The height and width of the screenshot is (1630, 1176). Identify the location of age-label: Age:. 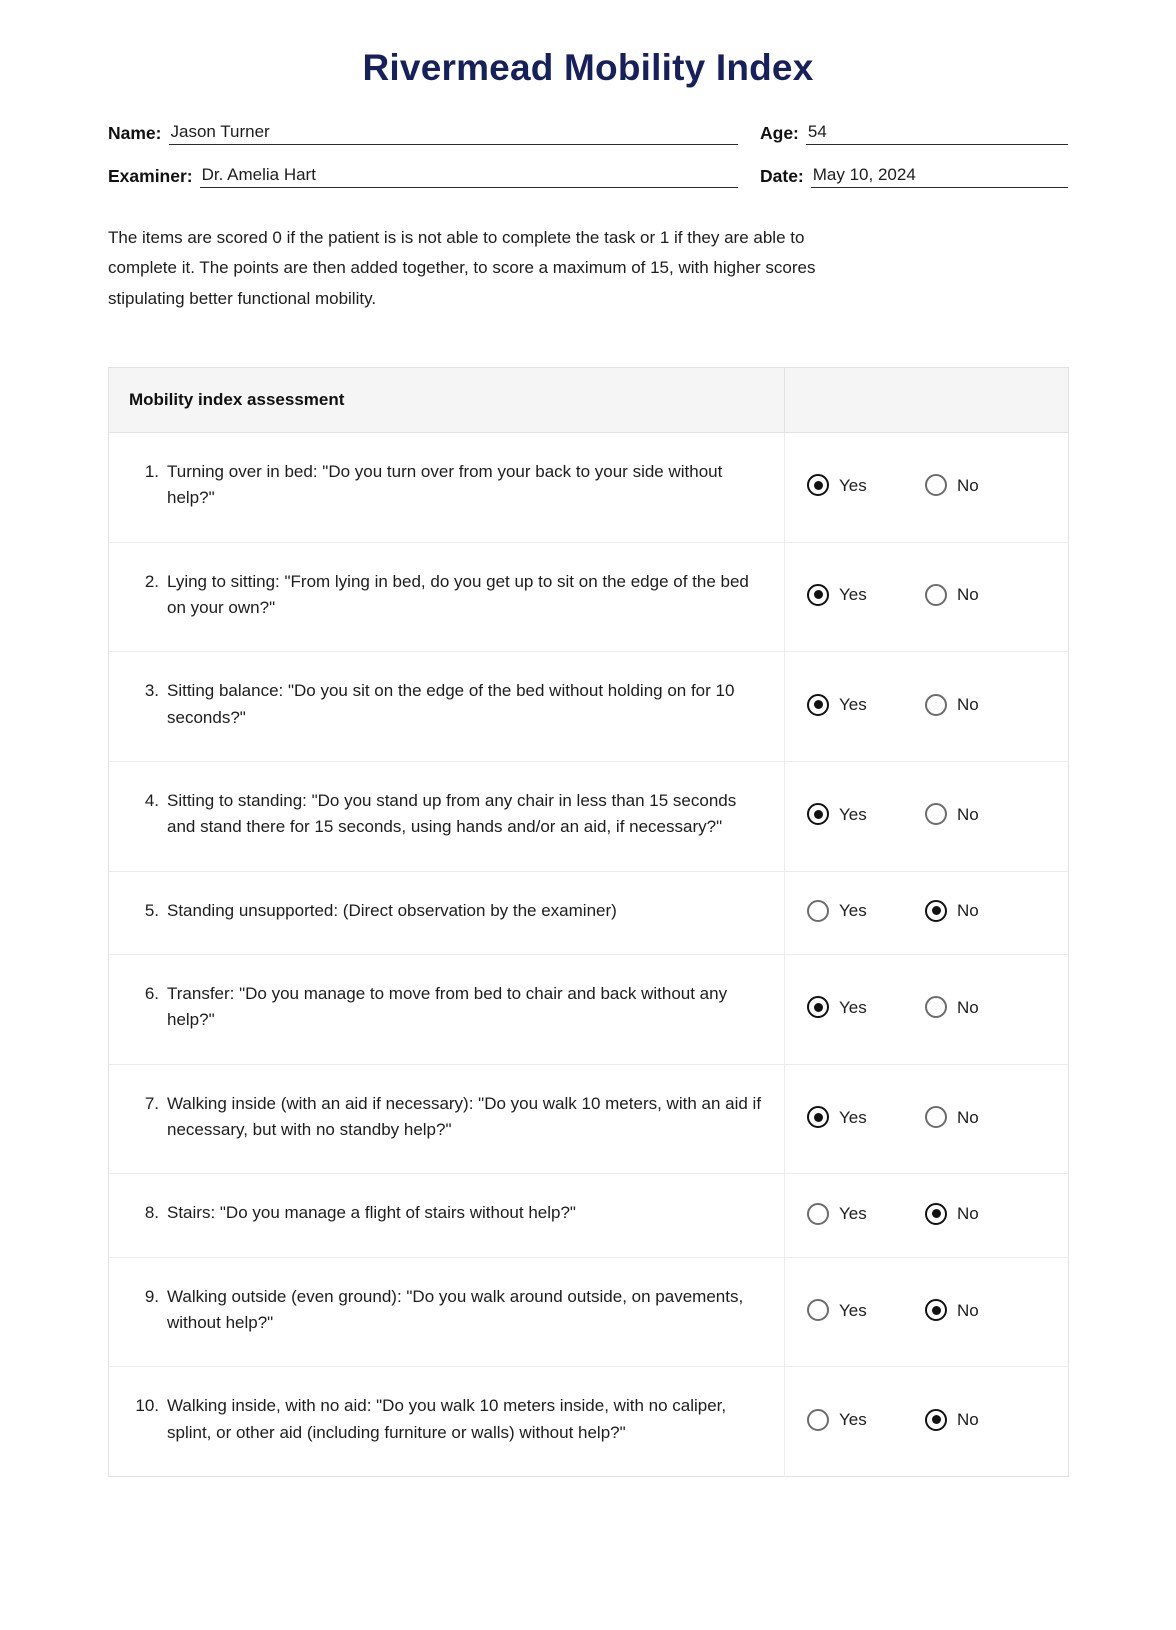
(779, 133).